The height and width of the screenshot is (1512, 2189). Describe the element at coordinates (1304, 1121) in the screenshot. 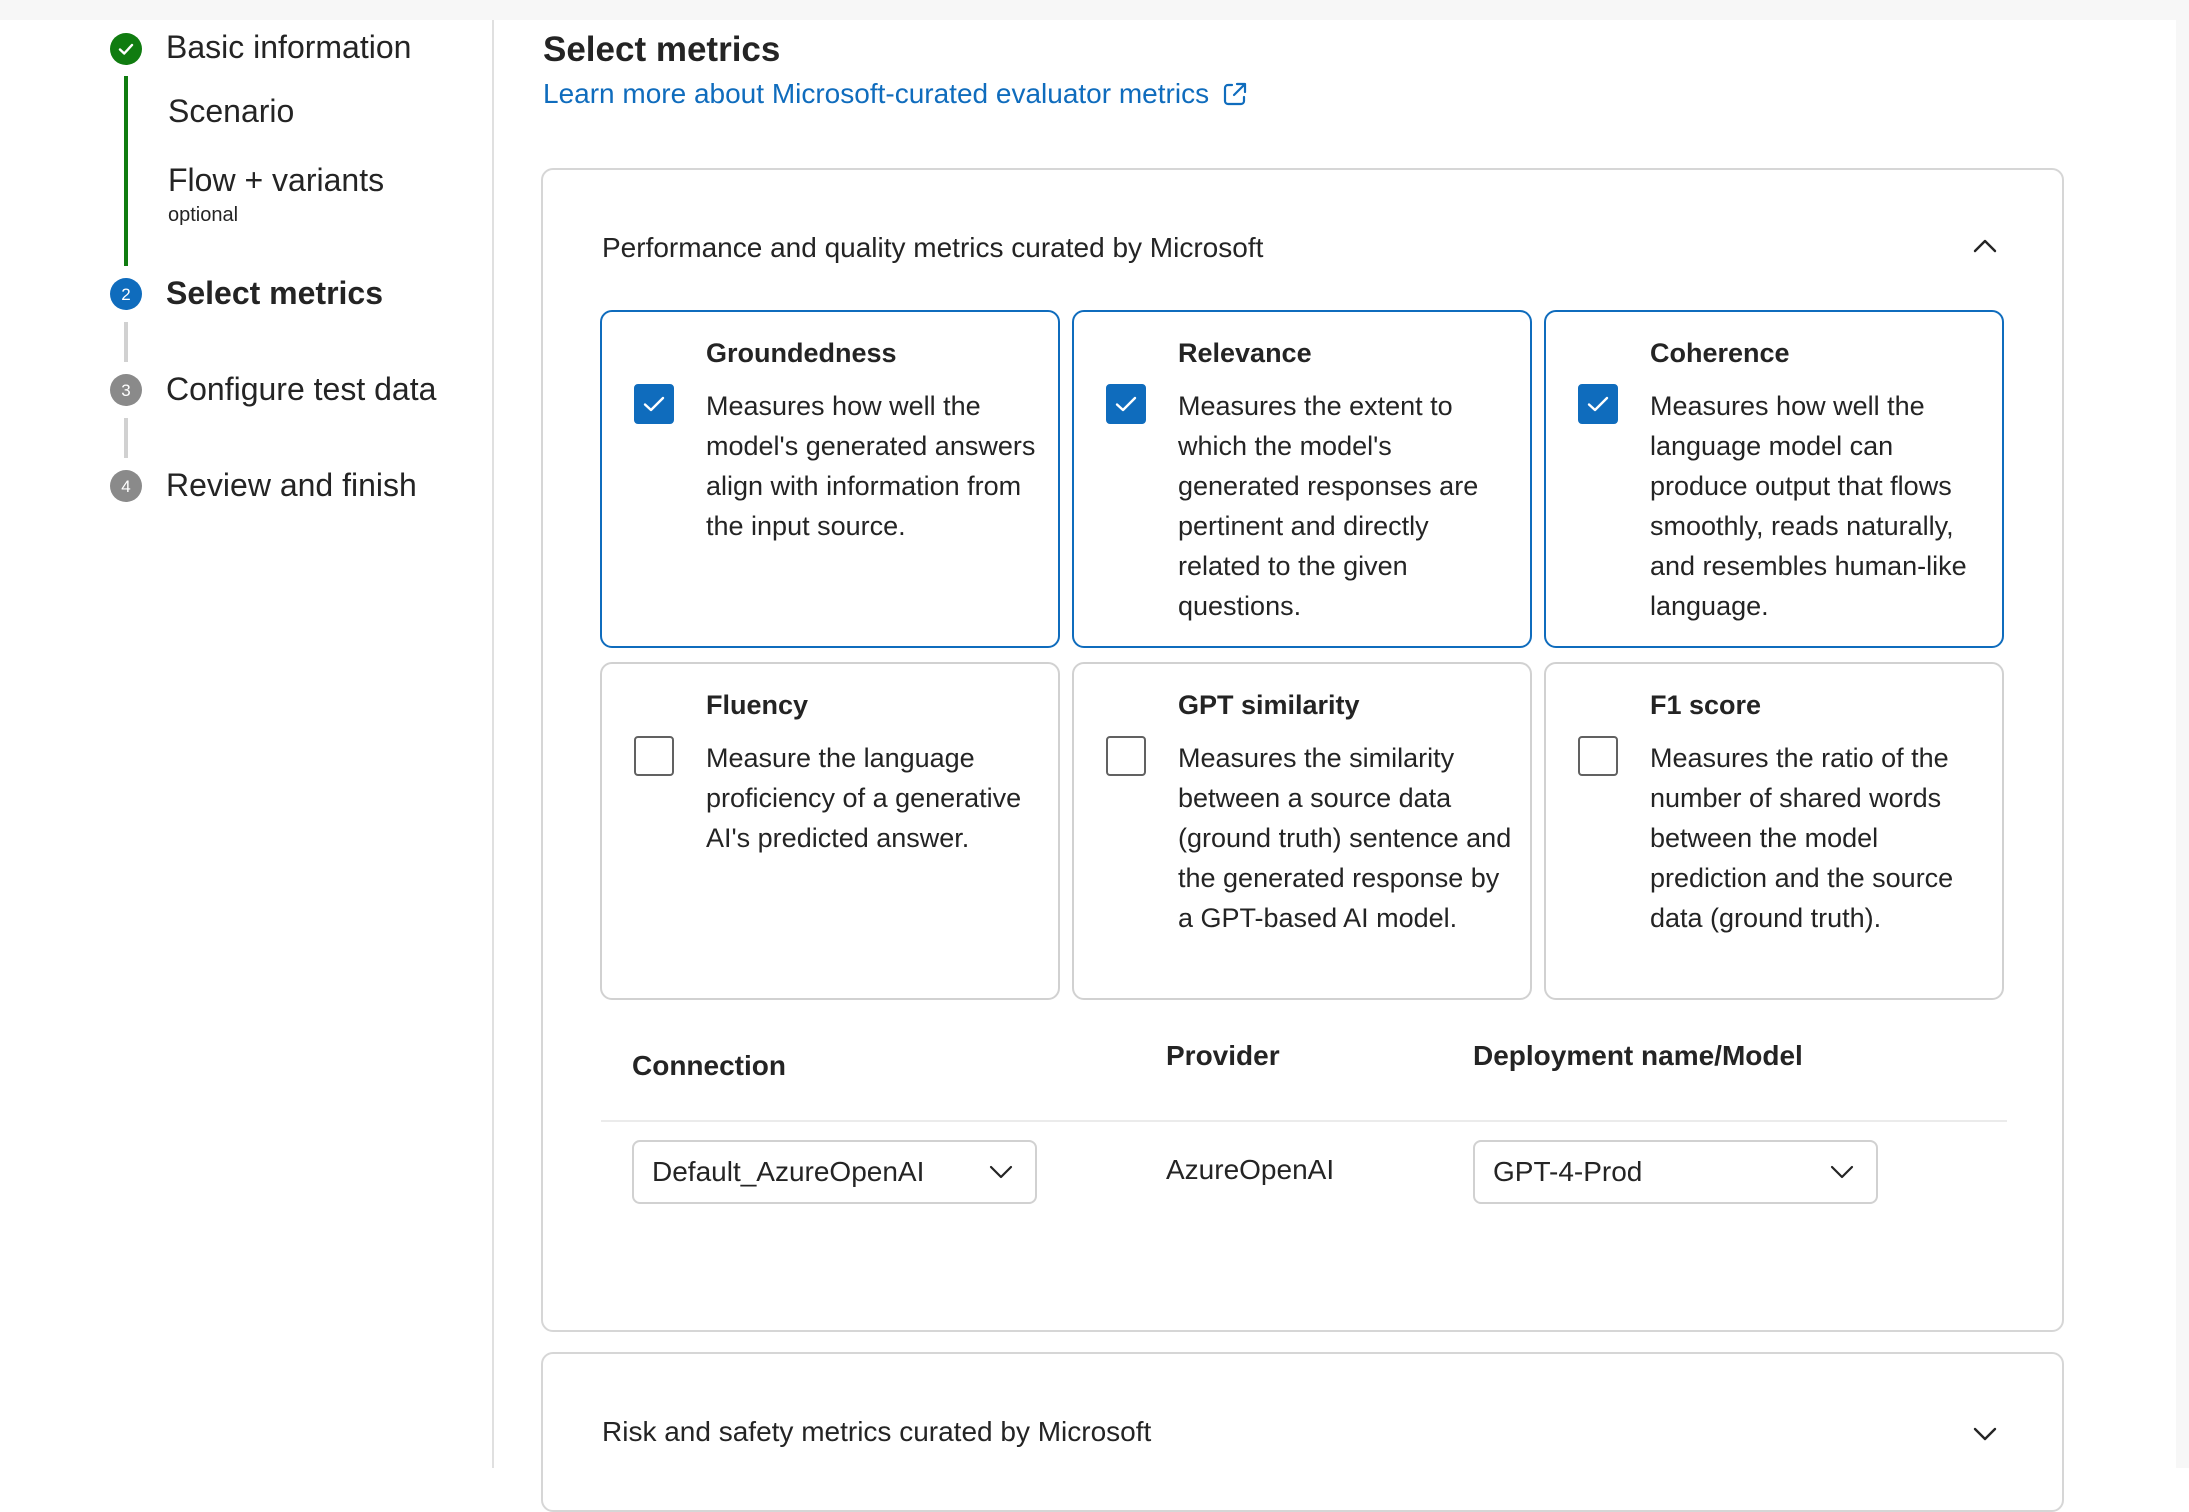

I see `table-divider` at that location.